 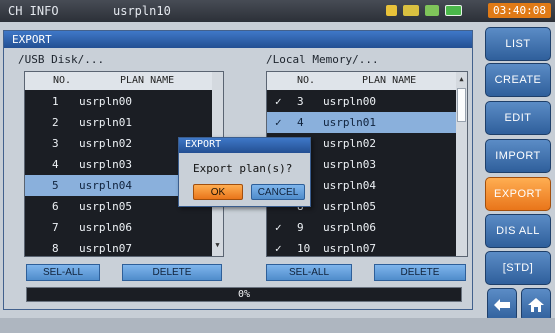 What do you see at coordinates (119, 248) in the screenshot?
I see `usb-list-row: 8 usrpln07` at bounding box center [119, 248].